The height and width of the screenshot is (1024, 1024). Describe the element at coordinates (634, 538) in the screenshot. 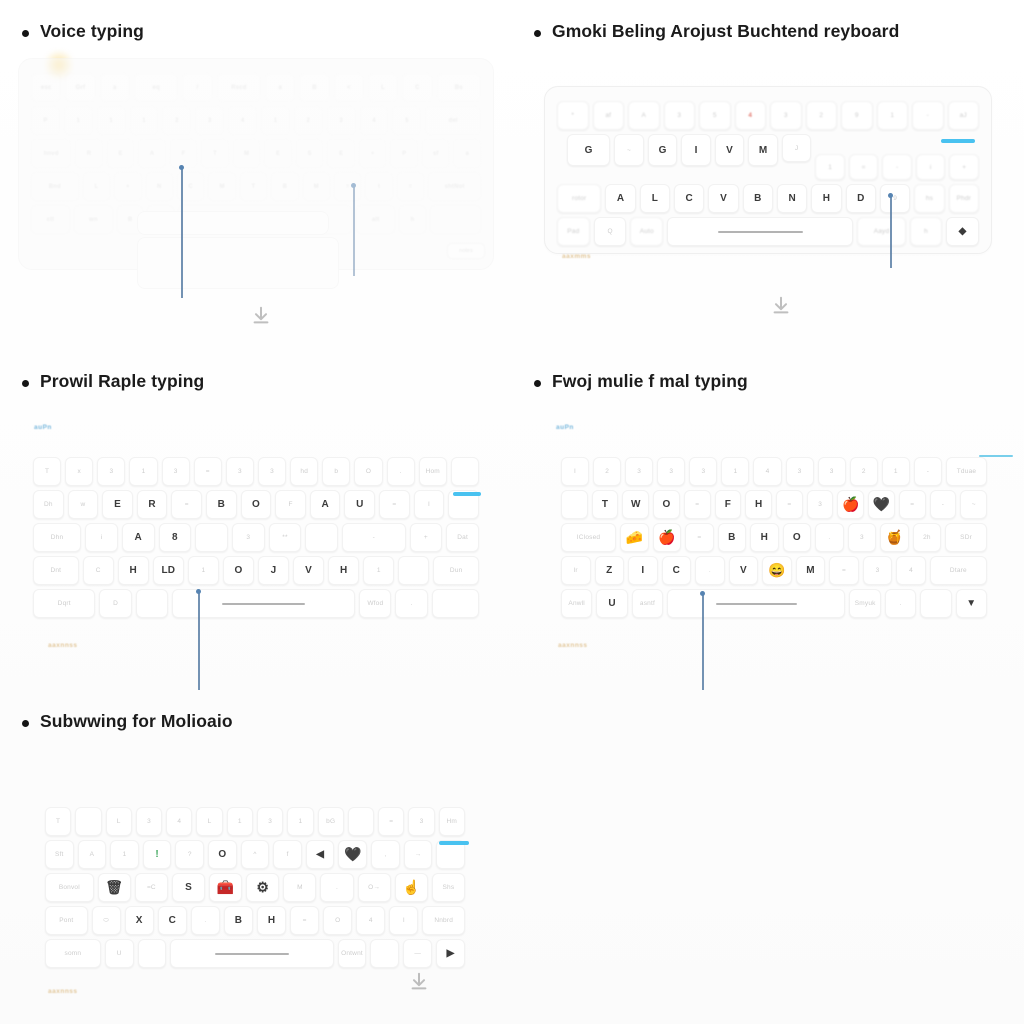

I see `key-emoji-cheese: 🧀` at that location.